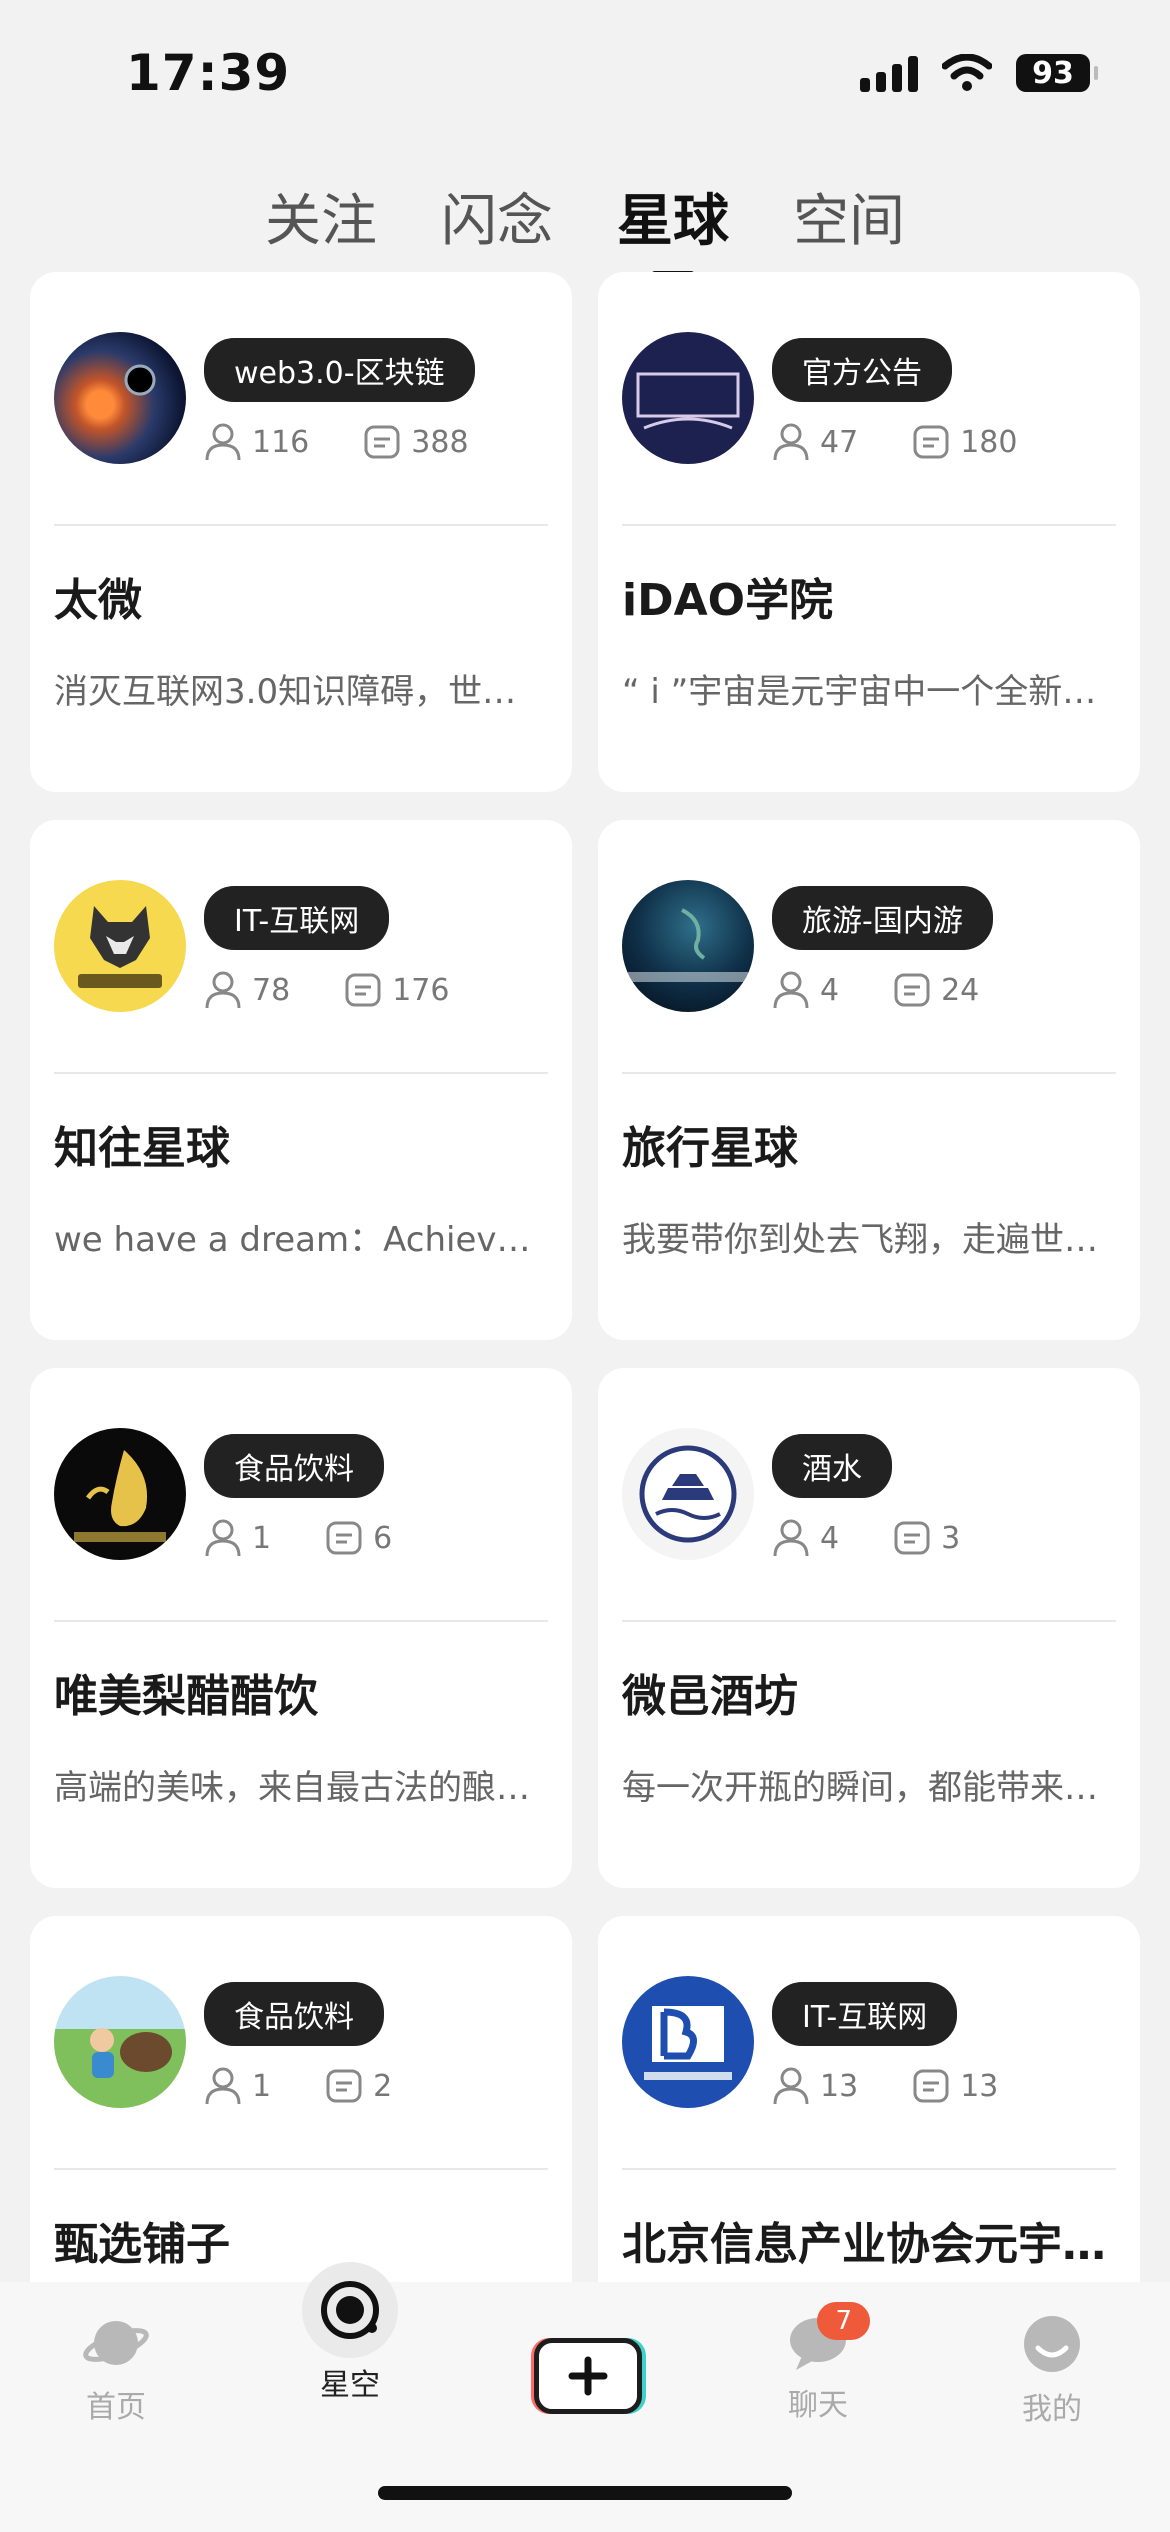  What do you see at coordinates (869, 1240) in the screenshot?
I see `planet-description: 我要带你到处去飞翔，走遍世界各地` at bounding box center [869, 1240].